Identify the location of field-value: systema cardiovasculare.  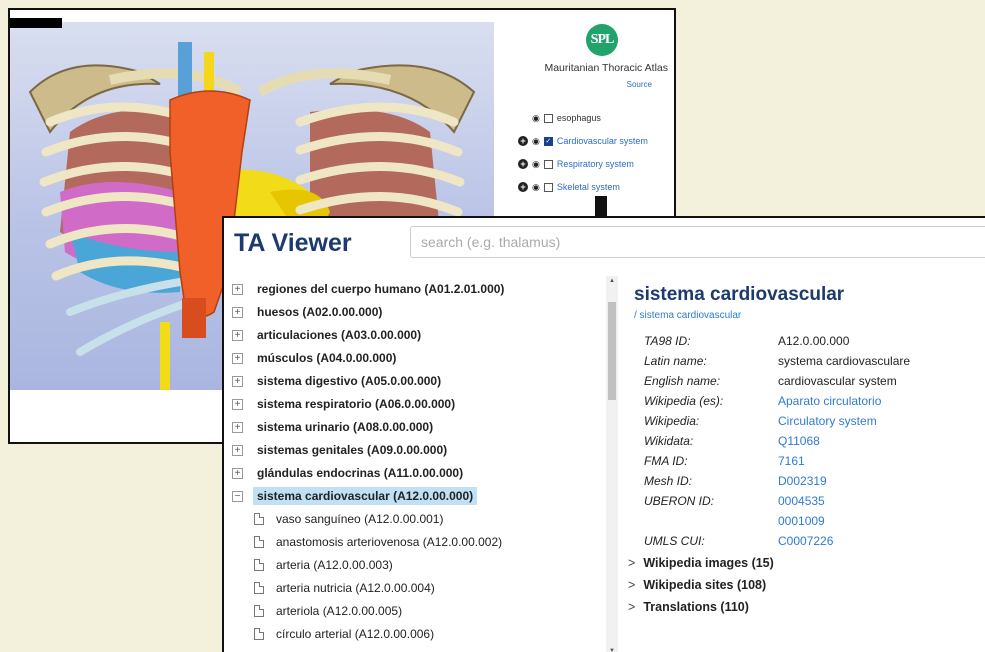
(844, 361).